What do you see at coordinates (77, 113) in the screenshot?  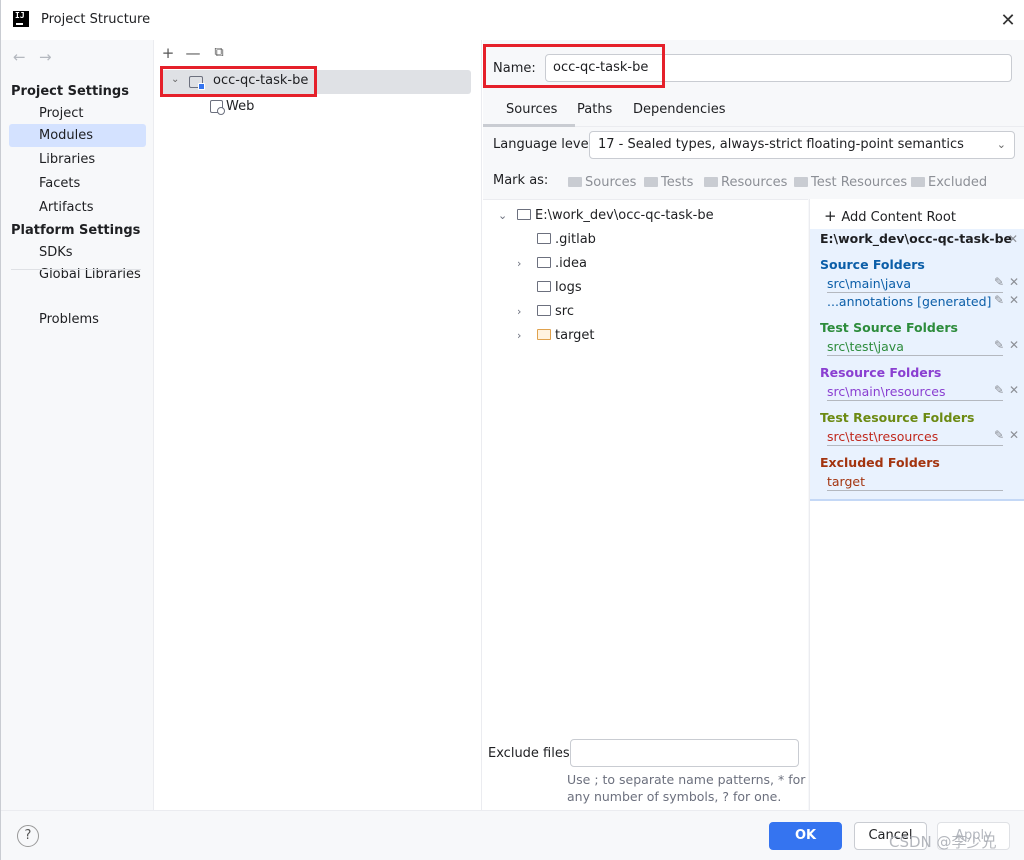 I see `sidebar-item-project: Project` at bounding box center [77, 113].